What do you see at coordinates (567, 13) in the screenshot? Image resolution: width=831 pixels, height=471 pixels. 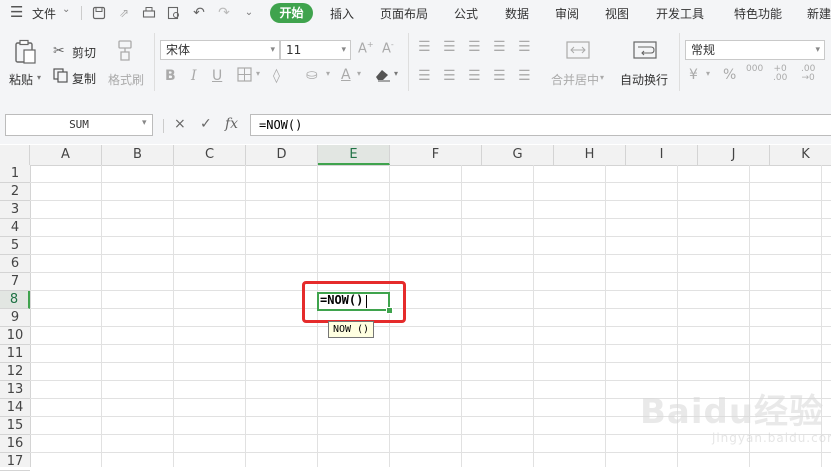 I see `tab-review: 审阅` at bounding box center [567, 13].